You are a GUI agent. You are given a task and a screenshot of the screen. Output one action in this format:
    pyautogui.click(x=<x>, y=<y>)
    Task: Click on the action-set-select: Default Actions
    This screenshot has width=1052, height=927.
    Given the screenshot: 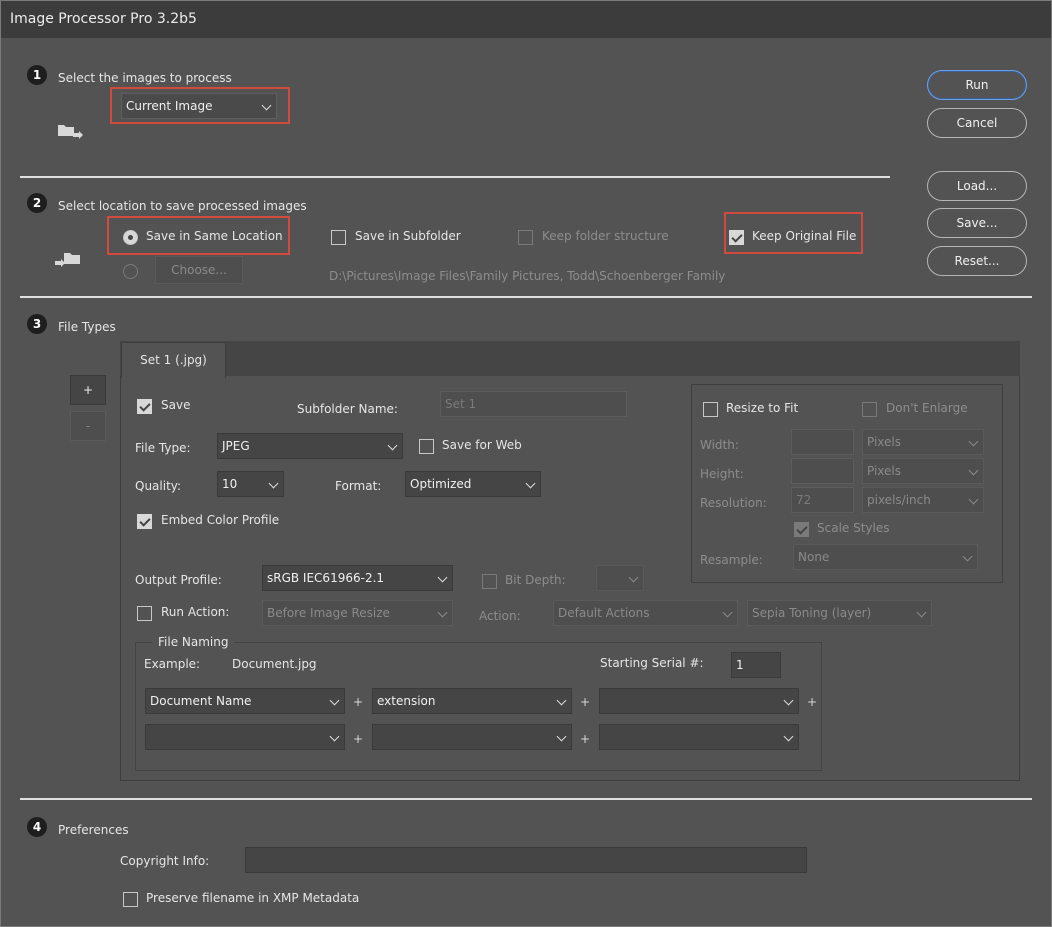 What is the action you would take?
    pyautogui.click(x=645, y=613)
    